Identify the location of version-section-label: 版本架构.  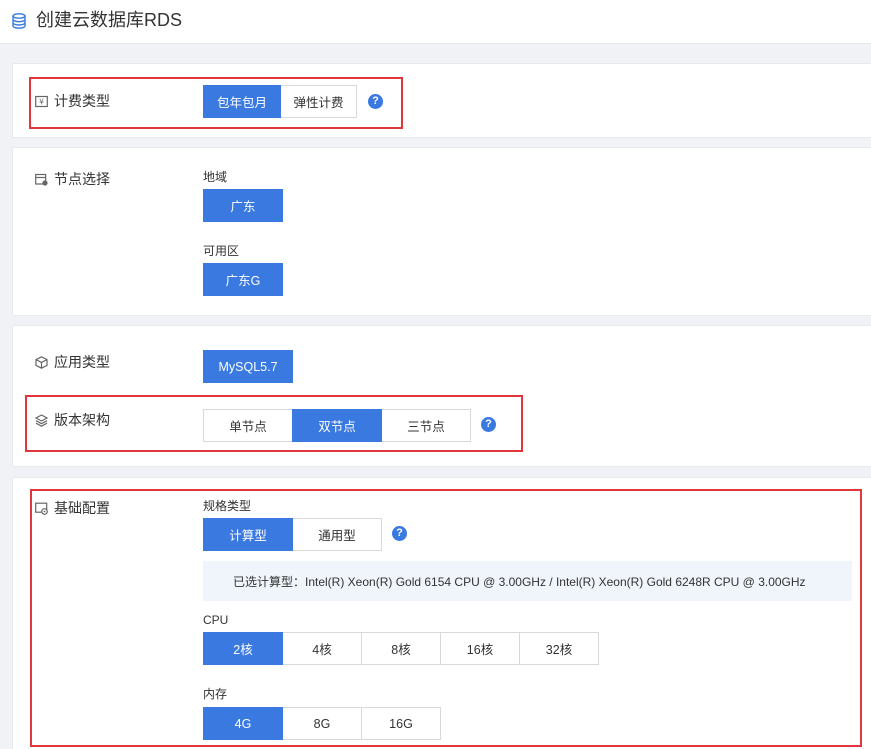
(72, 420).